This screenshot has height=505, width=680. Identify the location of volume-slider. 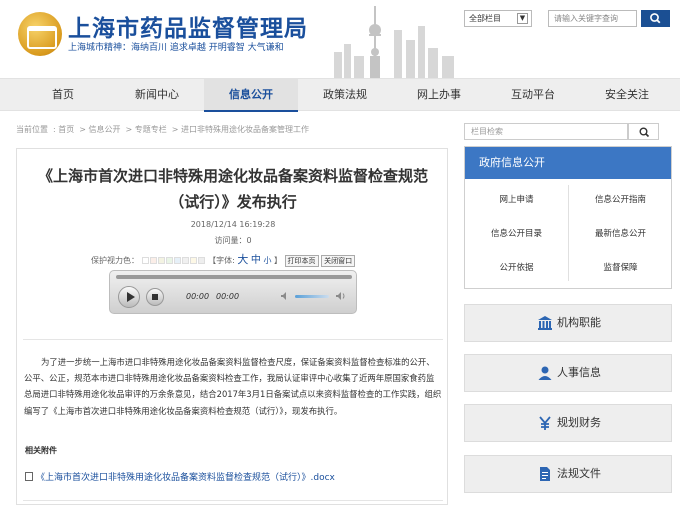
(312, 296).